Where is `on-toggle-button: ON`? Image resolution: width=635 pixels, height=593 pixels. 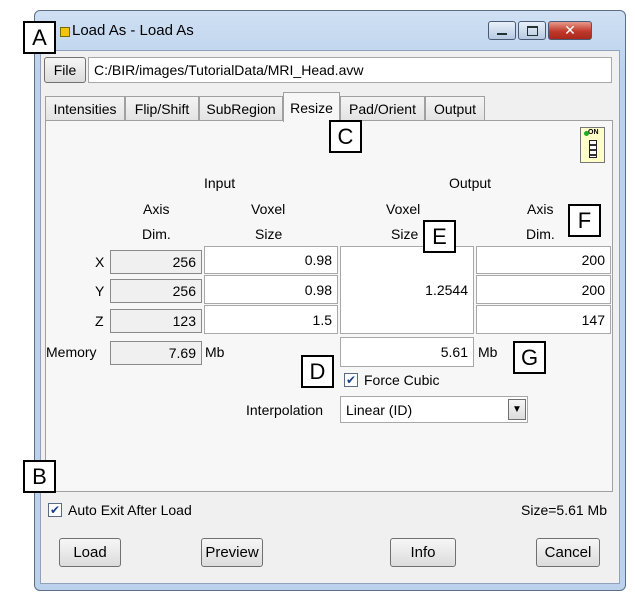
on-toggle-button: ON is located at coordinates (592, 145).